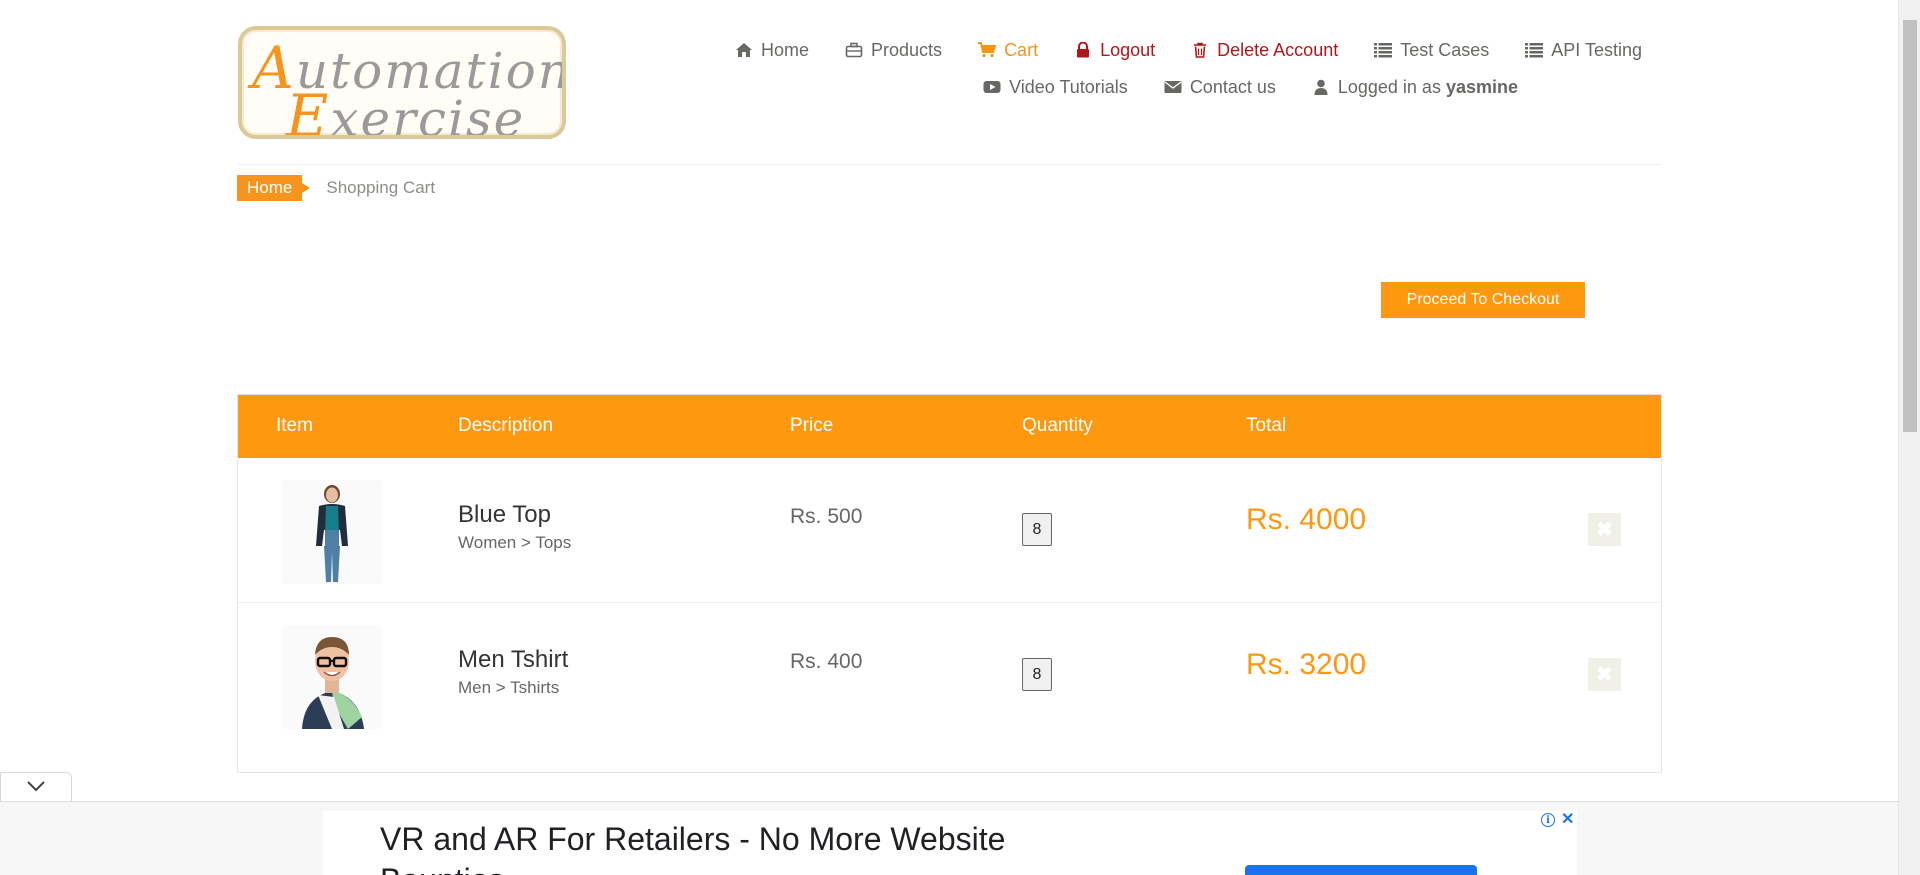 This screenshot has width=1920, height=875. Describe the element at coordinates (1232, 86) in the screenshot. I see `nav-contact-us-label: Contact us` at that location.